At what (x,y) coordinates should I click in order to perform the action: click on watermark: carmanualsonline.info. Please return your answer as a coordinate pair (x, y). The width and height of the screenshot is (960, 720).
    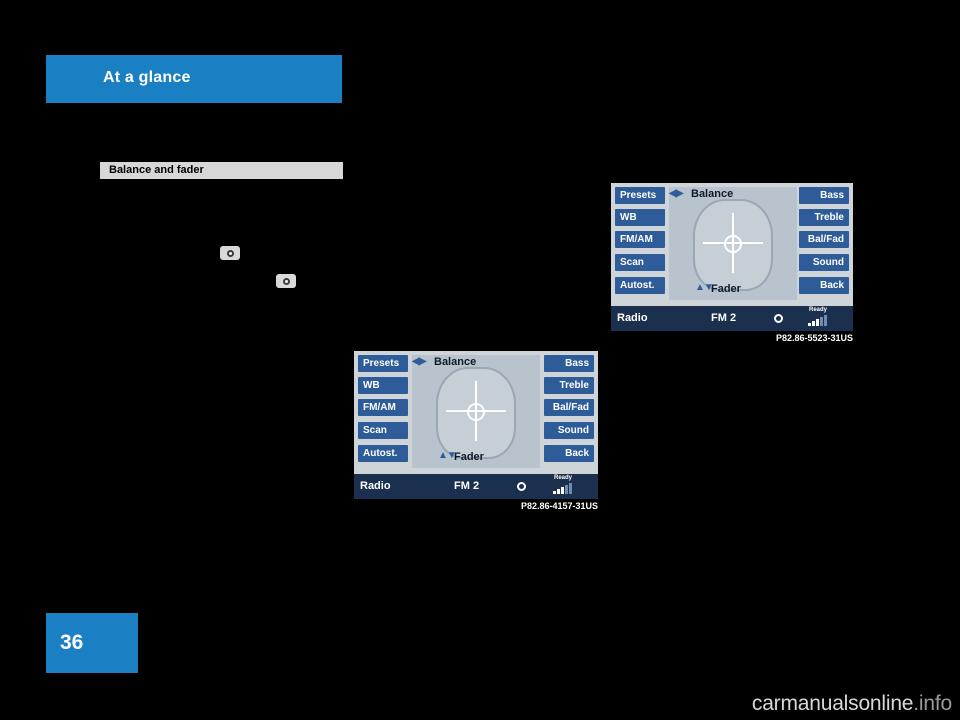
    Looking at the image, I should click on (852, 704).